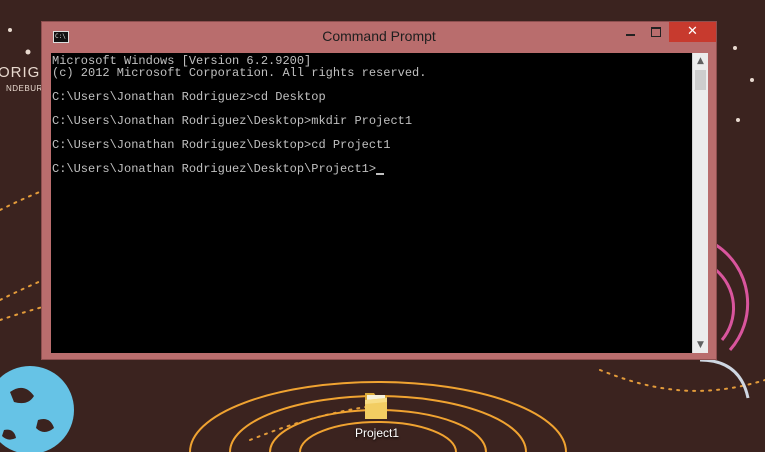 The image size is (765, 452). Describe the element at coordinates (700, 61) in the screenshot. I see `scroll-up-arrow-icon: ▲` at that location.